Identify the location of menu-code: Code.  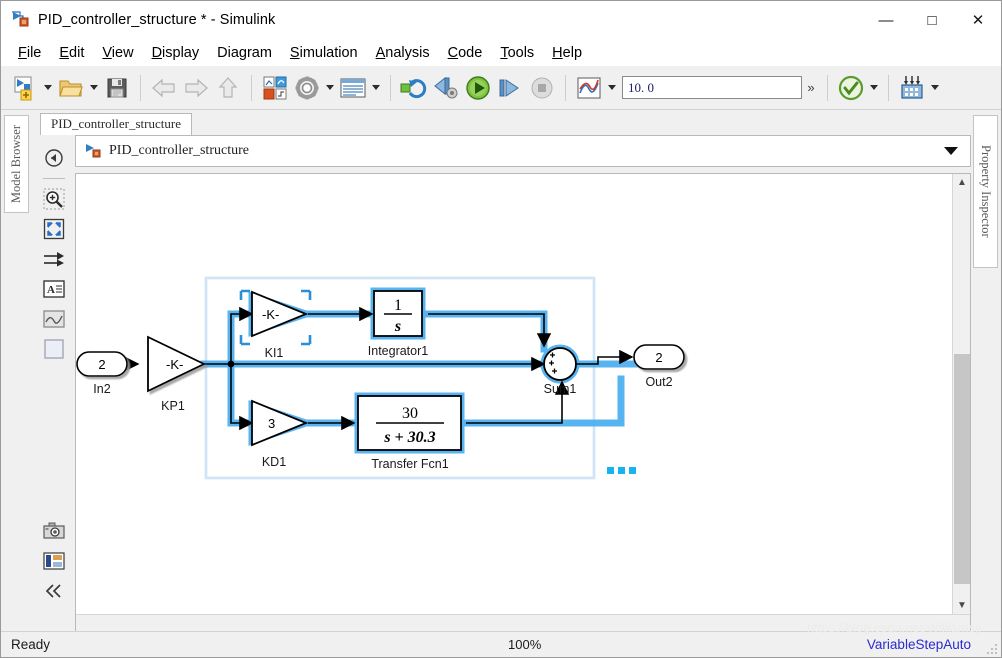
(465, 53).